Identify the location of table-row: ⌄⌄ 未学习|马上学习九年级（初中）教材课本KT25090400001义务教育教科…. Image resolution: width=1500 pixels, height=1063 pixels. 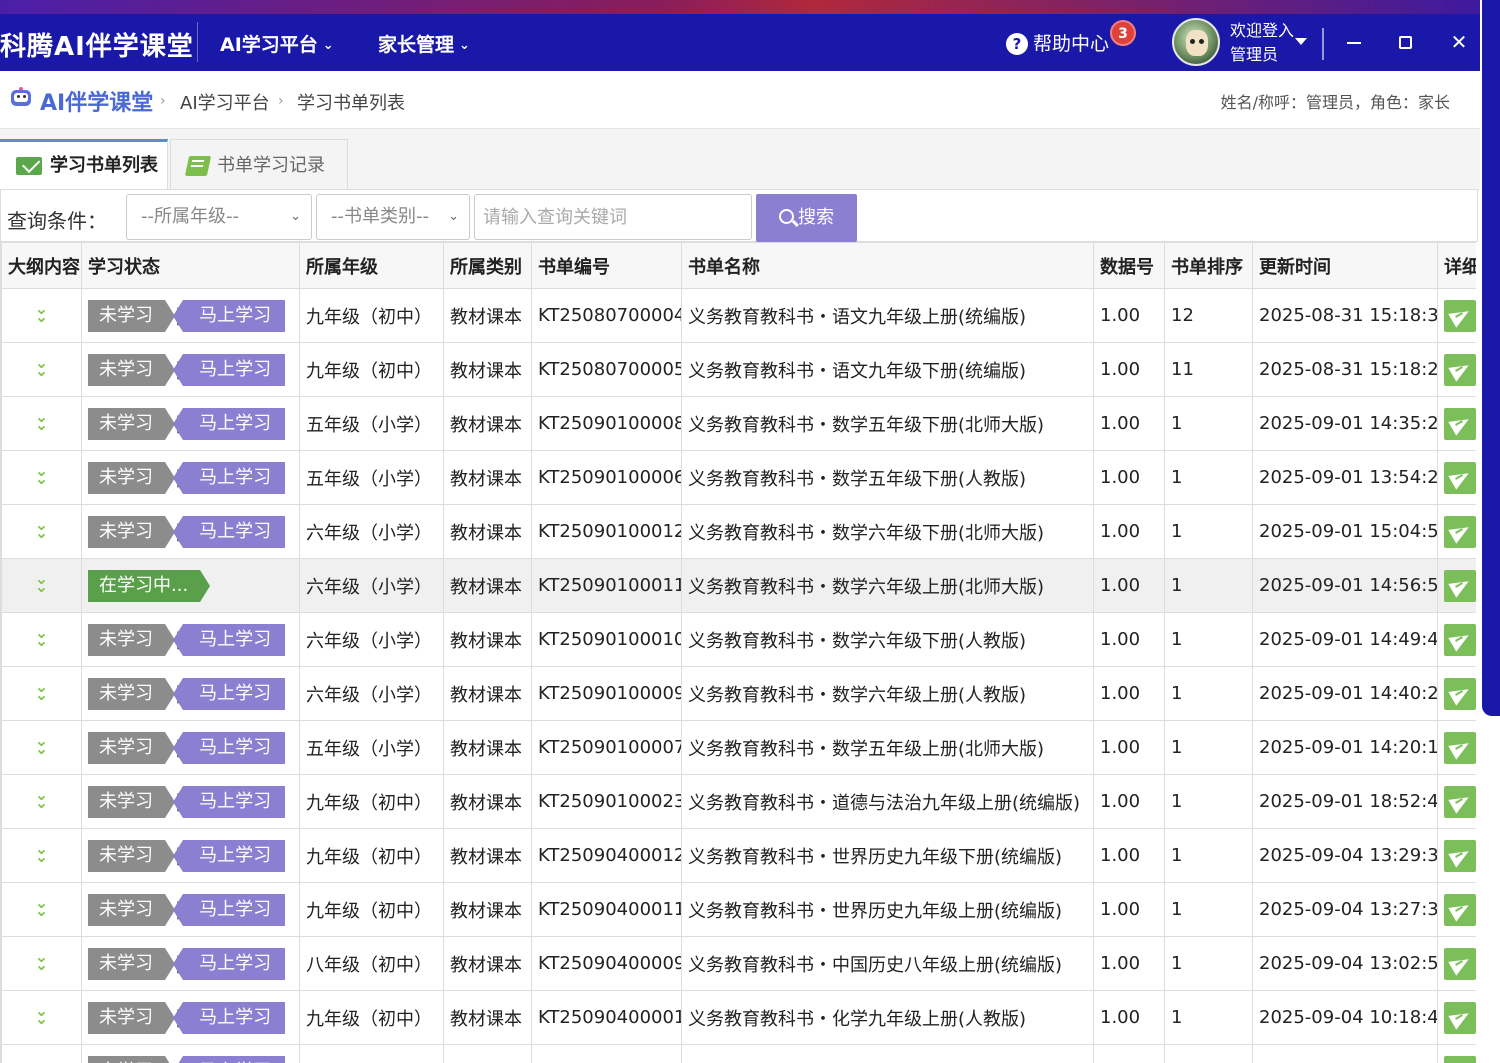
(738, 1017).